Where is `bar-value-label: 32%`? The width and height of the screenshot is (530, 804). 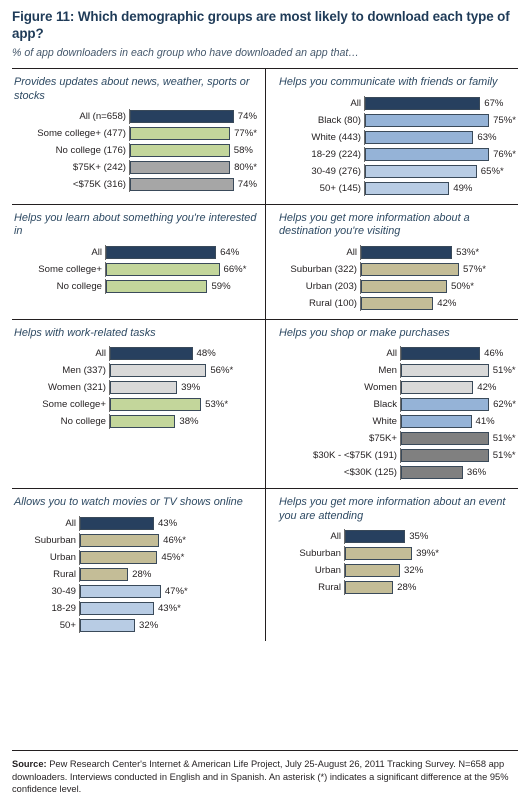
bar-value-label: 32% is located at coordinates (149, 625).